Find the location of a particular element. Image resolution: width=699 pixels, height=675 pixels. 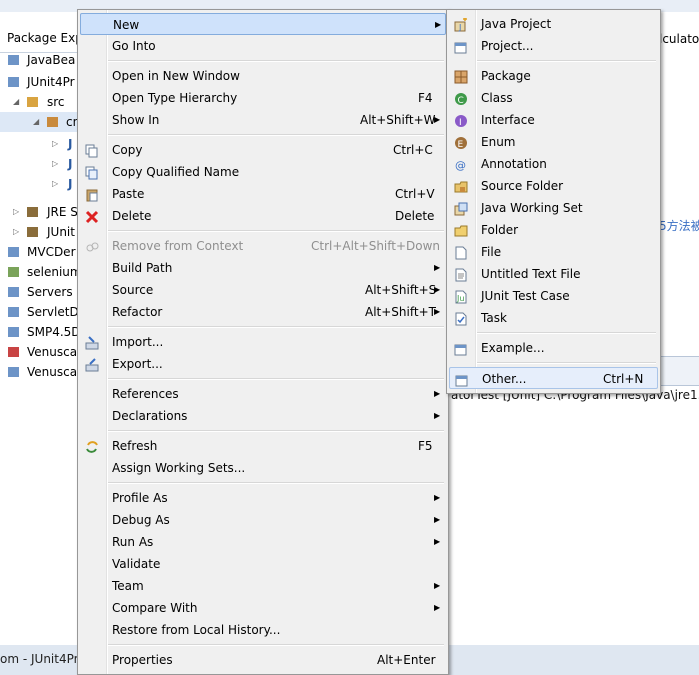

tree-item-mvcder: MVCDer is located at coordinates (39, 252).